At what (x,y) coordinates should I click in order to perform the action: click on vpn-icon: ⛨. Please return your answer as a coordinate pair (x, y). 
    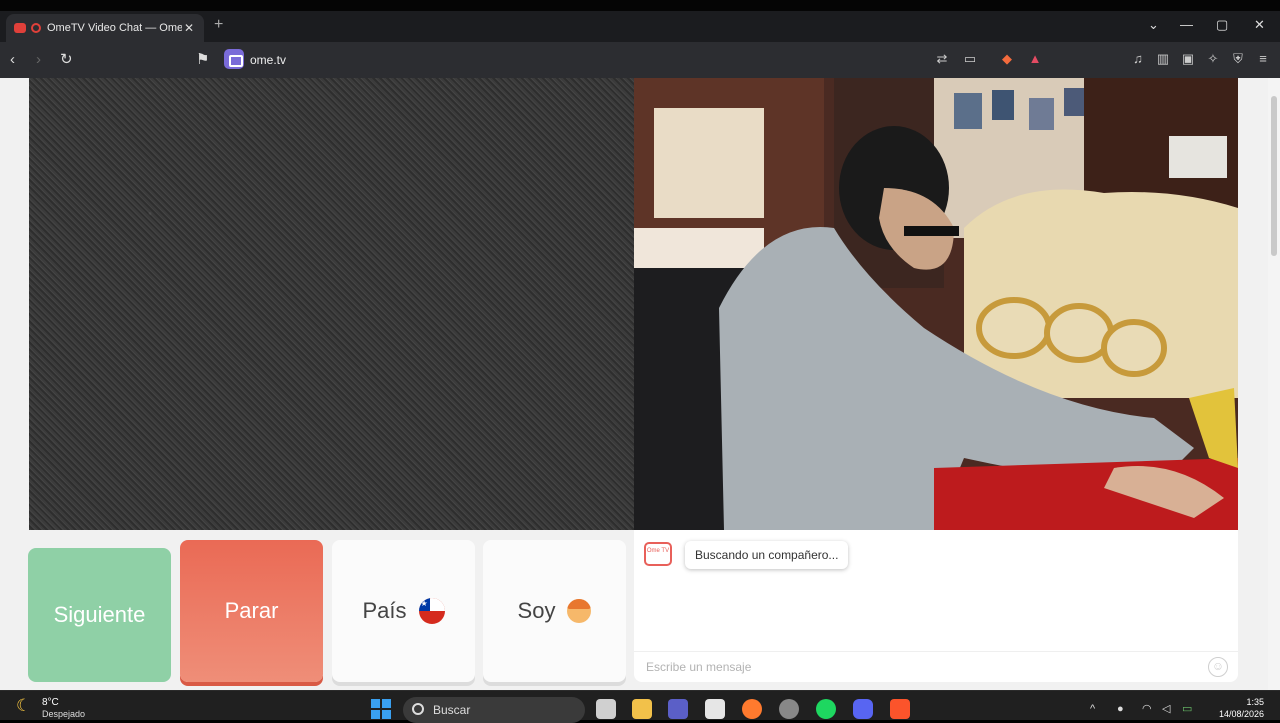
    Looking at the image, I should click on (1238, 59).